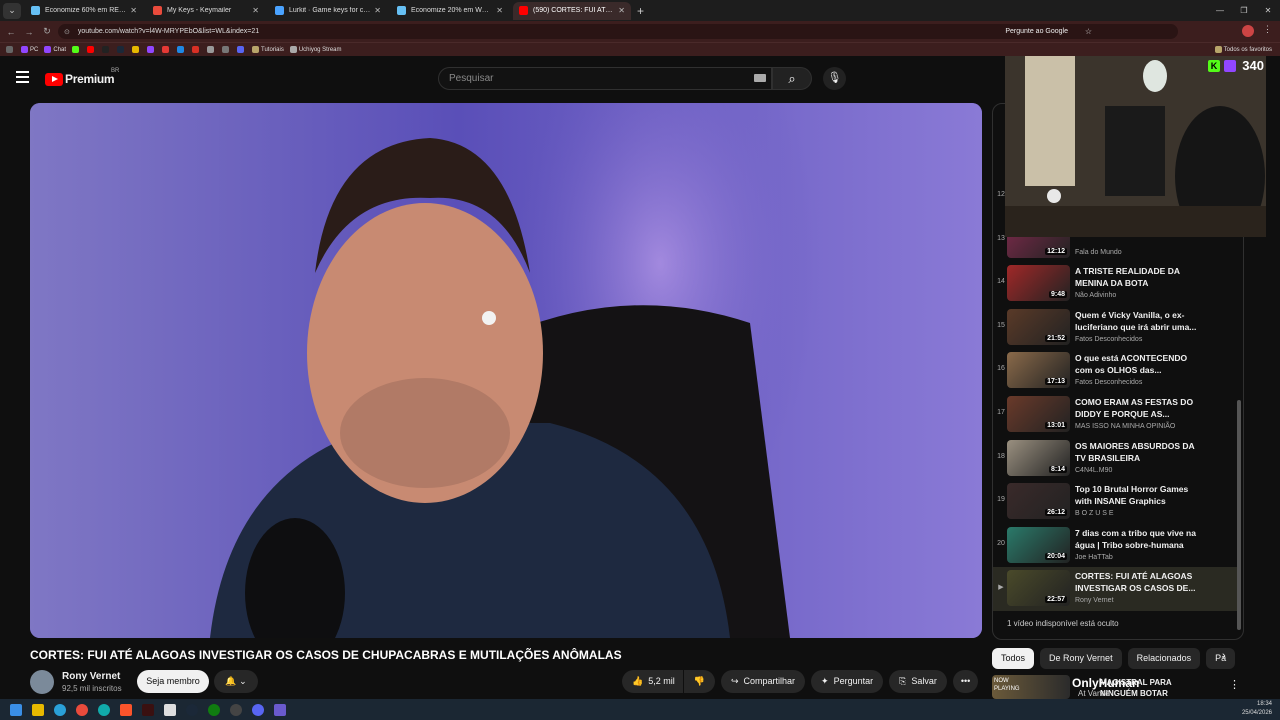  Describe the element at coordinates (92, 676) in the screenshot. I see `channel-name: Rony Vernet` at that location.